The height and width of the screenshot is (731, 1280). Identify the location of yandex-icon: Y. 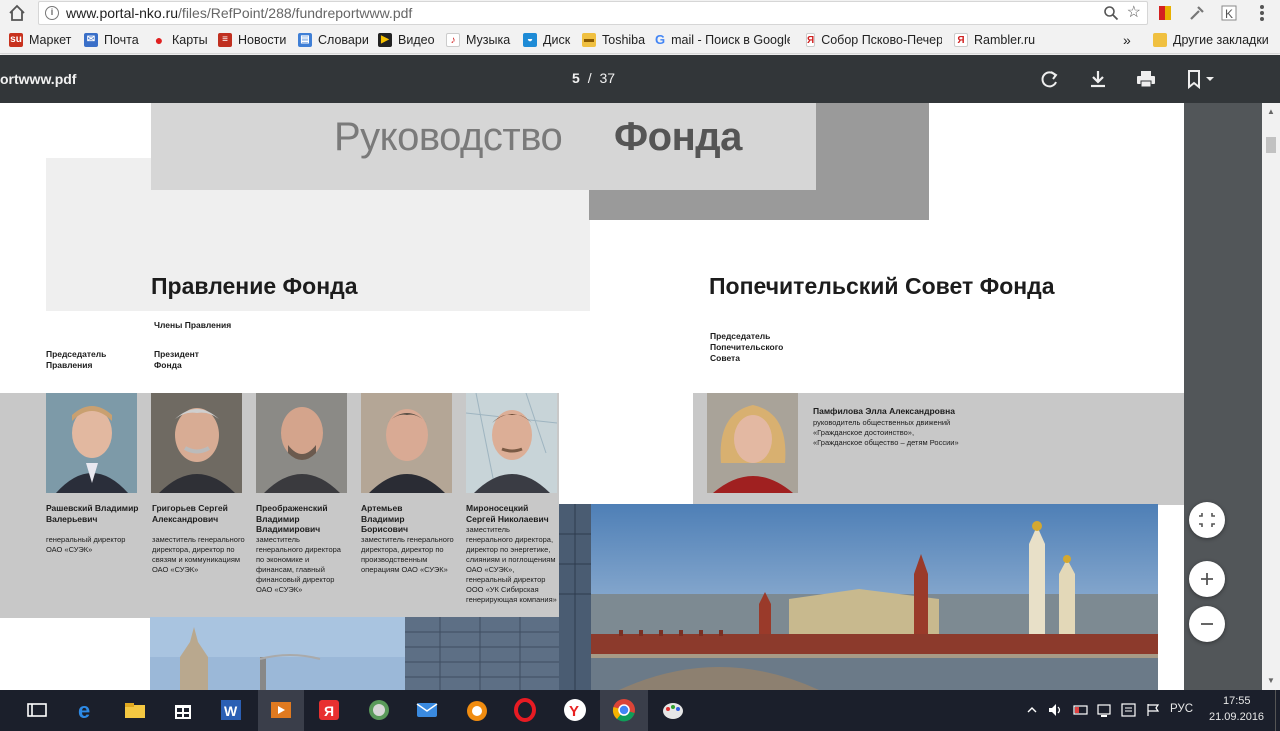
(575, 710).